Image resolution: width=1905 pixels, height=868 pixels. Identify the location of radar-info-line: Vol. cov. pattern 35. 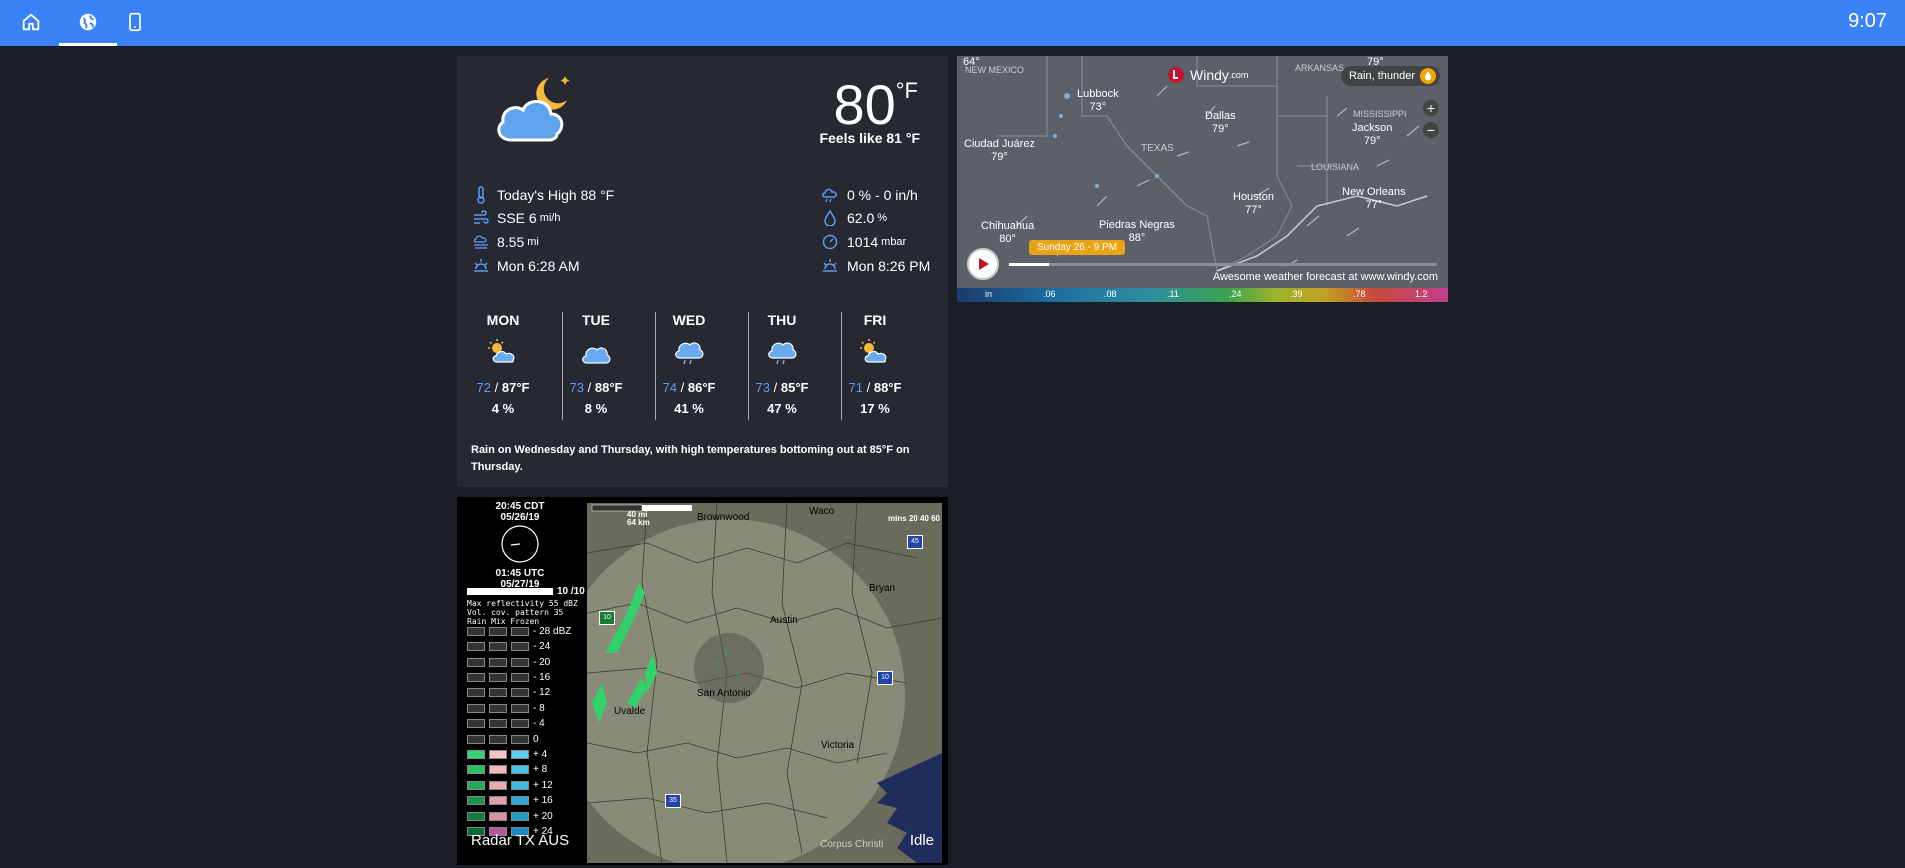
(515, 612).